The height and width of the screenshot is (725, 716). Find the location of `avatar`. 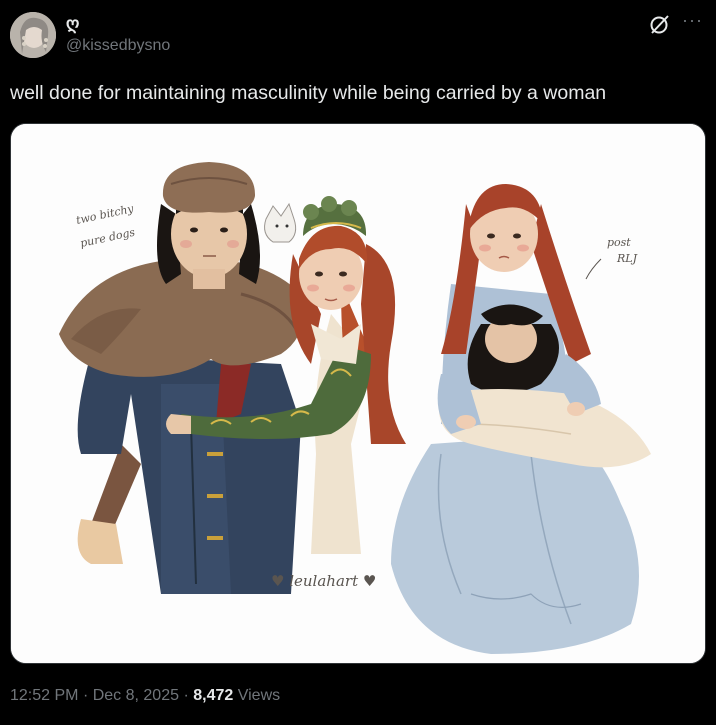

avatar is located at coordinates (33, 35).